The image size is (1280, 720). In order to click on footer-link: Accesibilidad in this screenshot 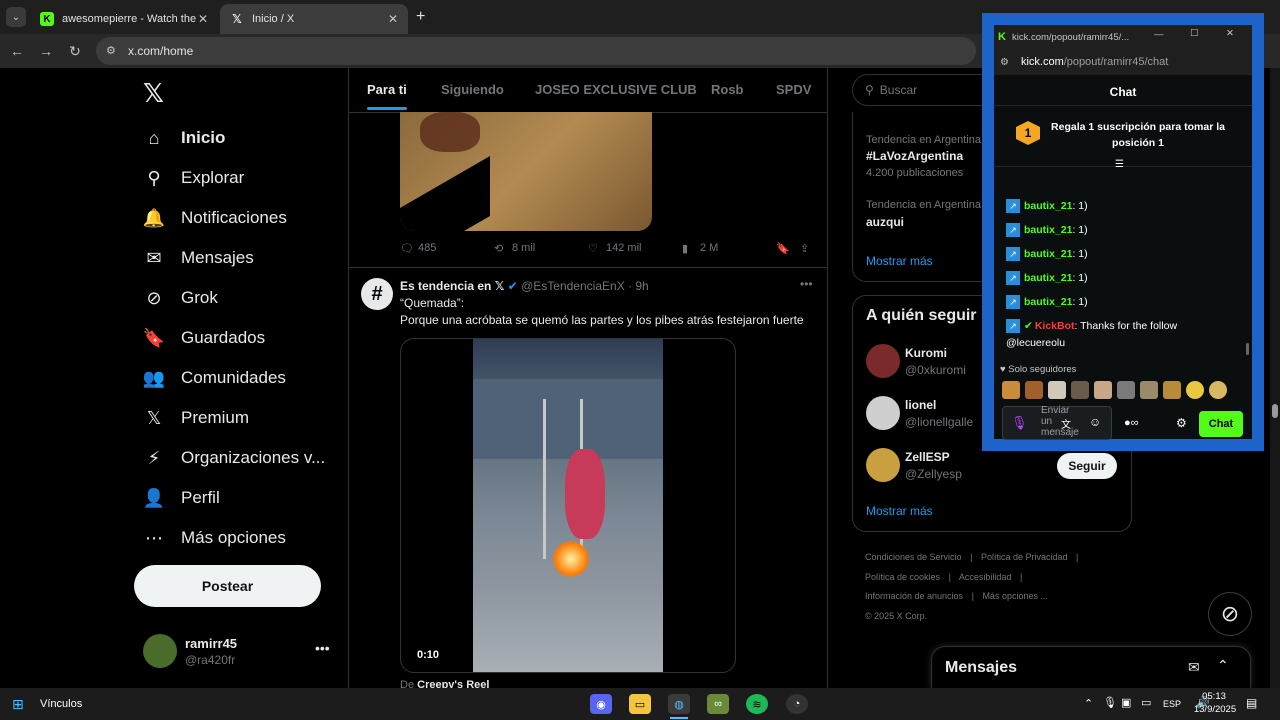, I will do `click(985, 577)`.